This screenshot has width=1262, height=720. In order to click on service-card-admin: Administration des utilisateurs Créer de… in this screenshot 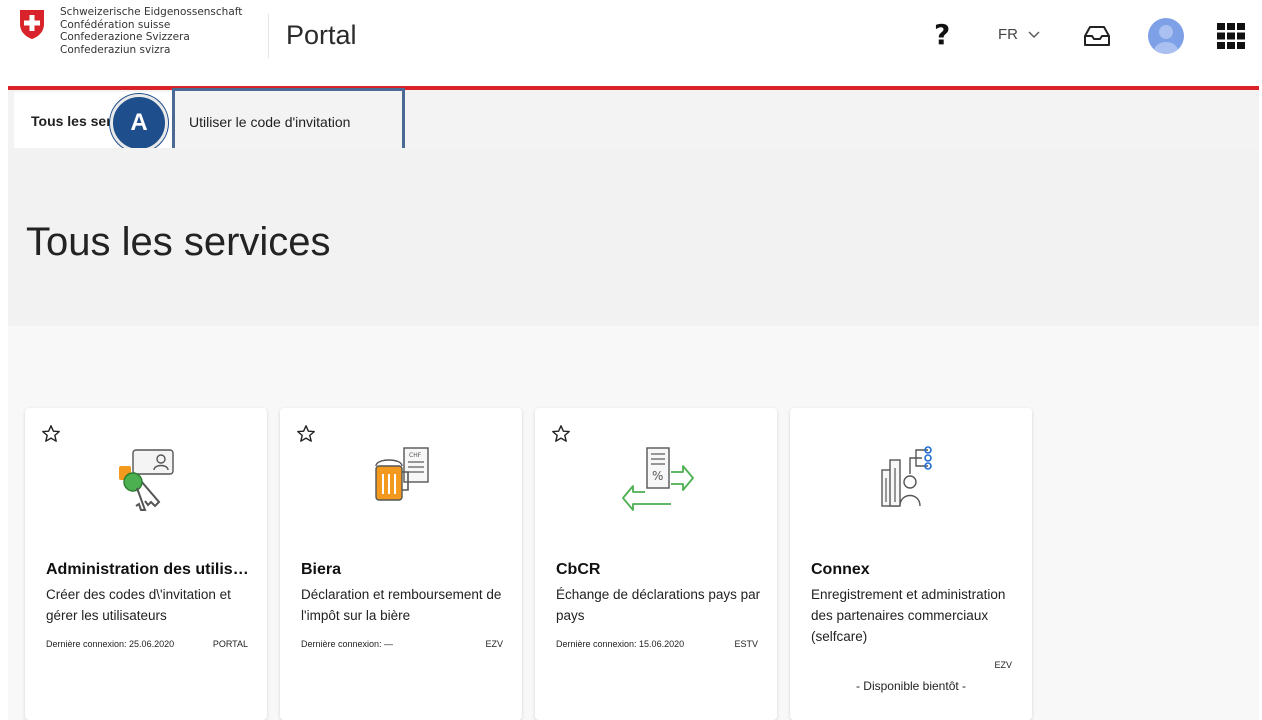, I will do `click(146, 564)`.